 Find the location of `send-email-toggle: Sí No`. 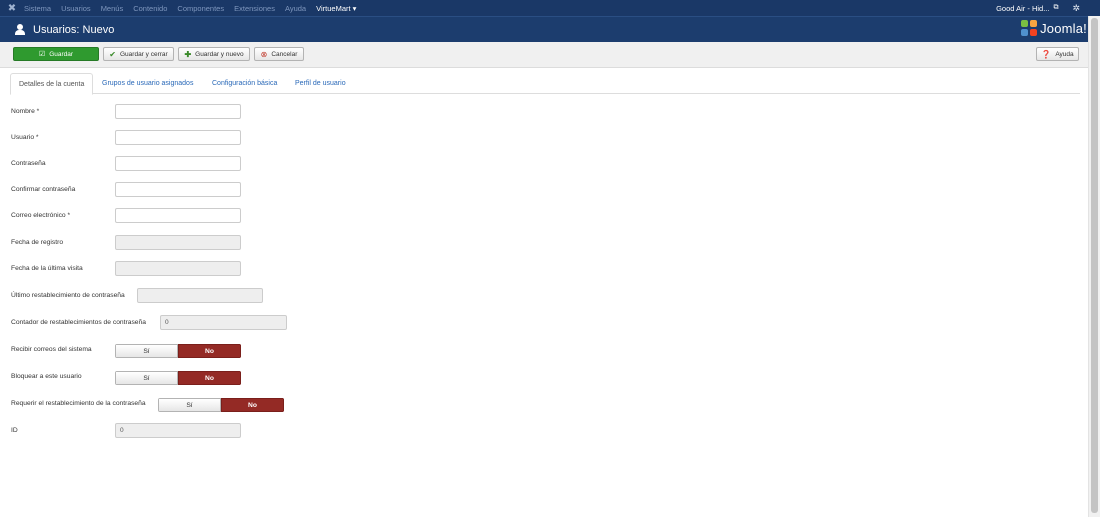

send-email-toggle: Sí No is located at coordinates (178, 351).